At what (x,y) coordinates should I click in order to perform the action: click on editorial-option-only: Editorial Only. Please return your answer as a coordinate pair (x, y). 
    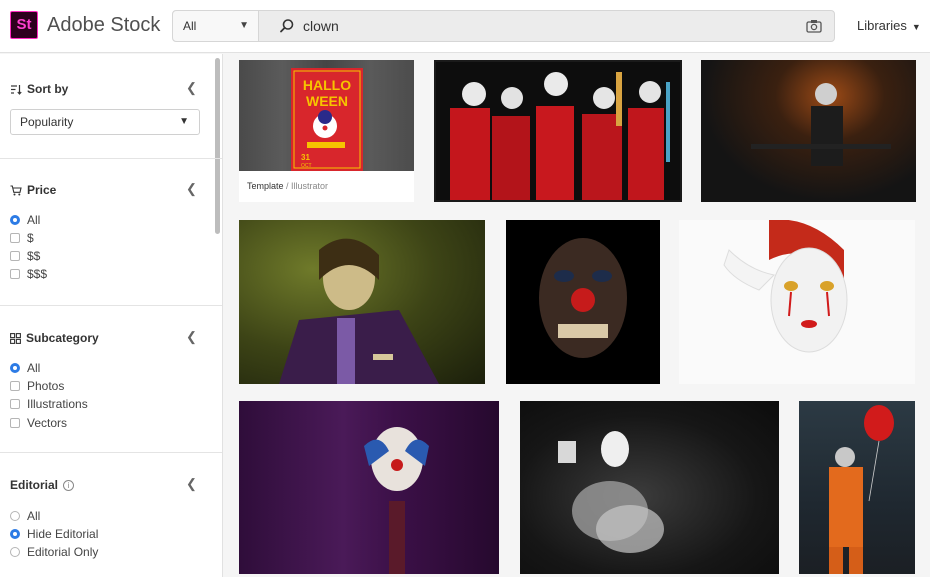
    Looking at the image, I should click on (54, 552).